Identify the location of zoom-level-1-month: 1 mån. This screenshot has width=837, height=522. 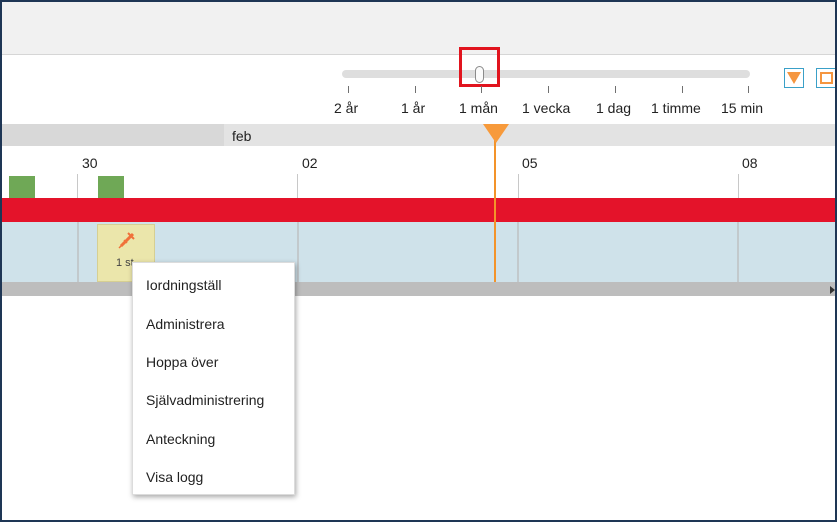
(478, 108).